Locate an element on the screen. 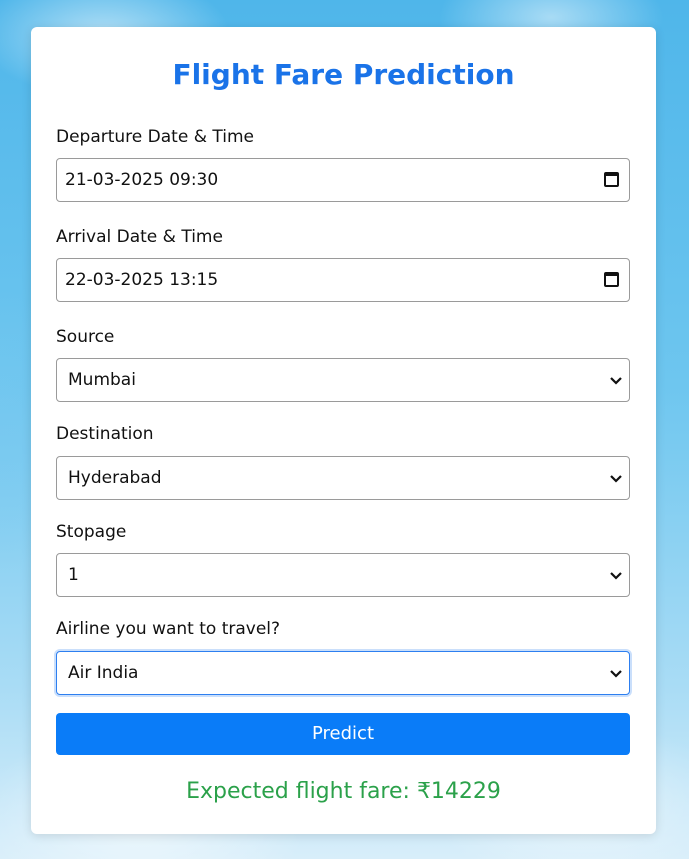 The height and width of the screenshot is (859, 689). airline-select: Air India is located at coordinates (343, 673).